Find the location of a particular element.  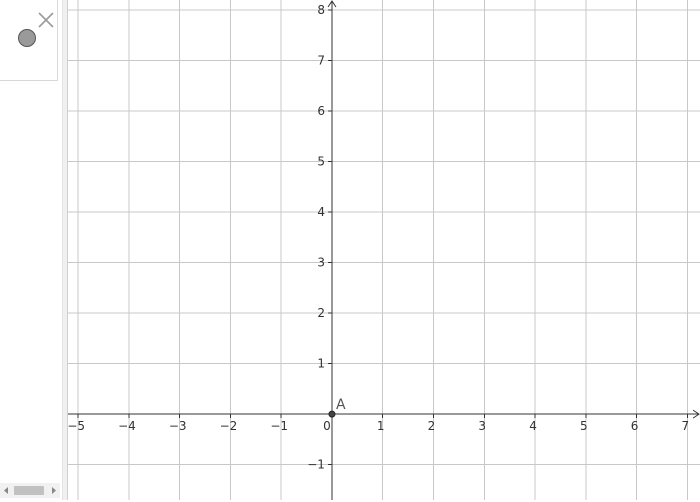

y-tick-label: 8 is located at coordinates (321, 10).